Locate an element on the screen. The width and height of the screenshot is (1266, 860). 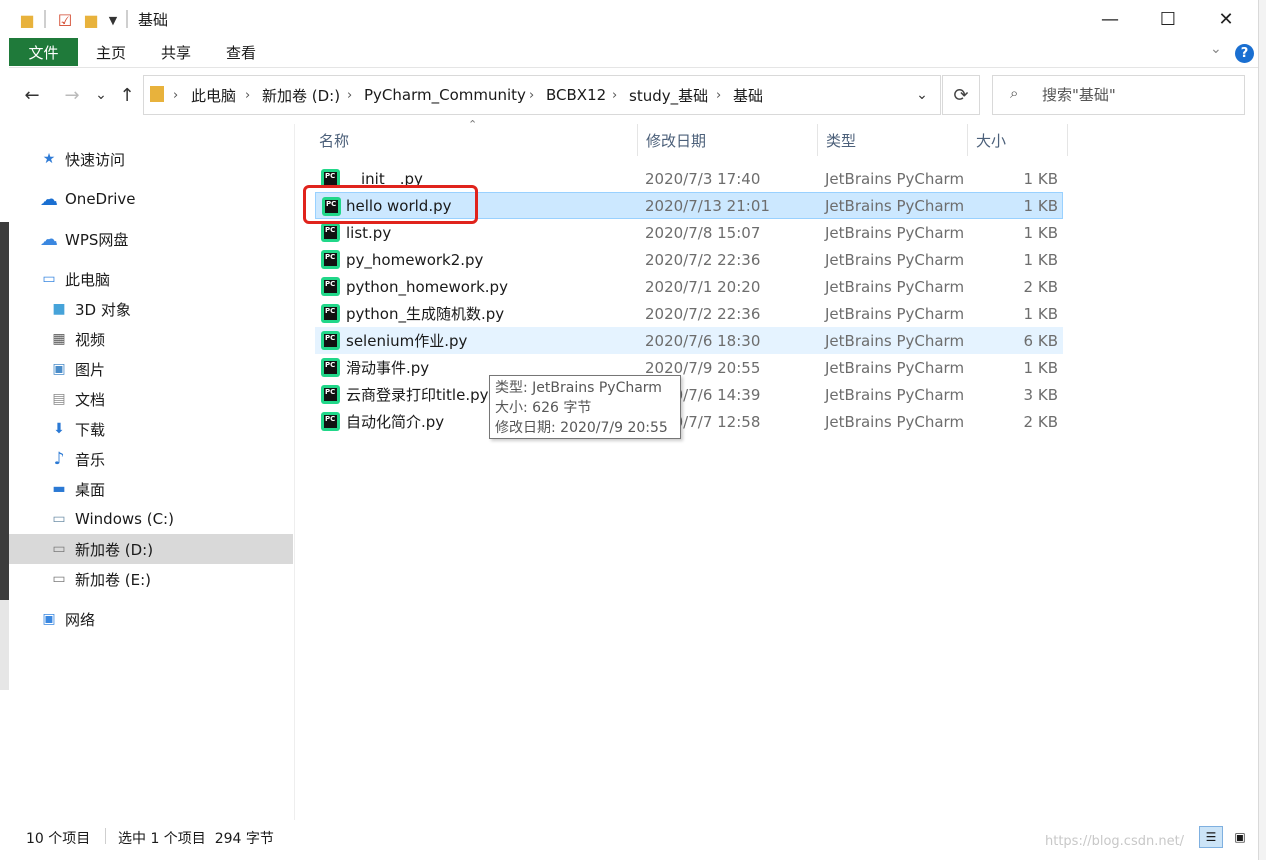
address-dropdown-icon: ⌄ is located at coordinates (922, 95).